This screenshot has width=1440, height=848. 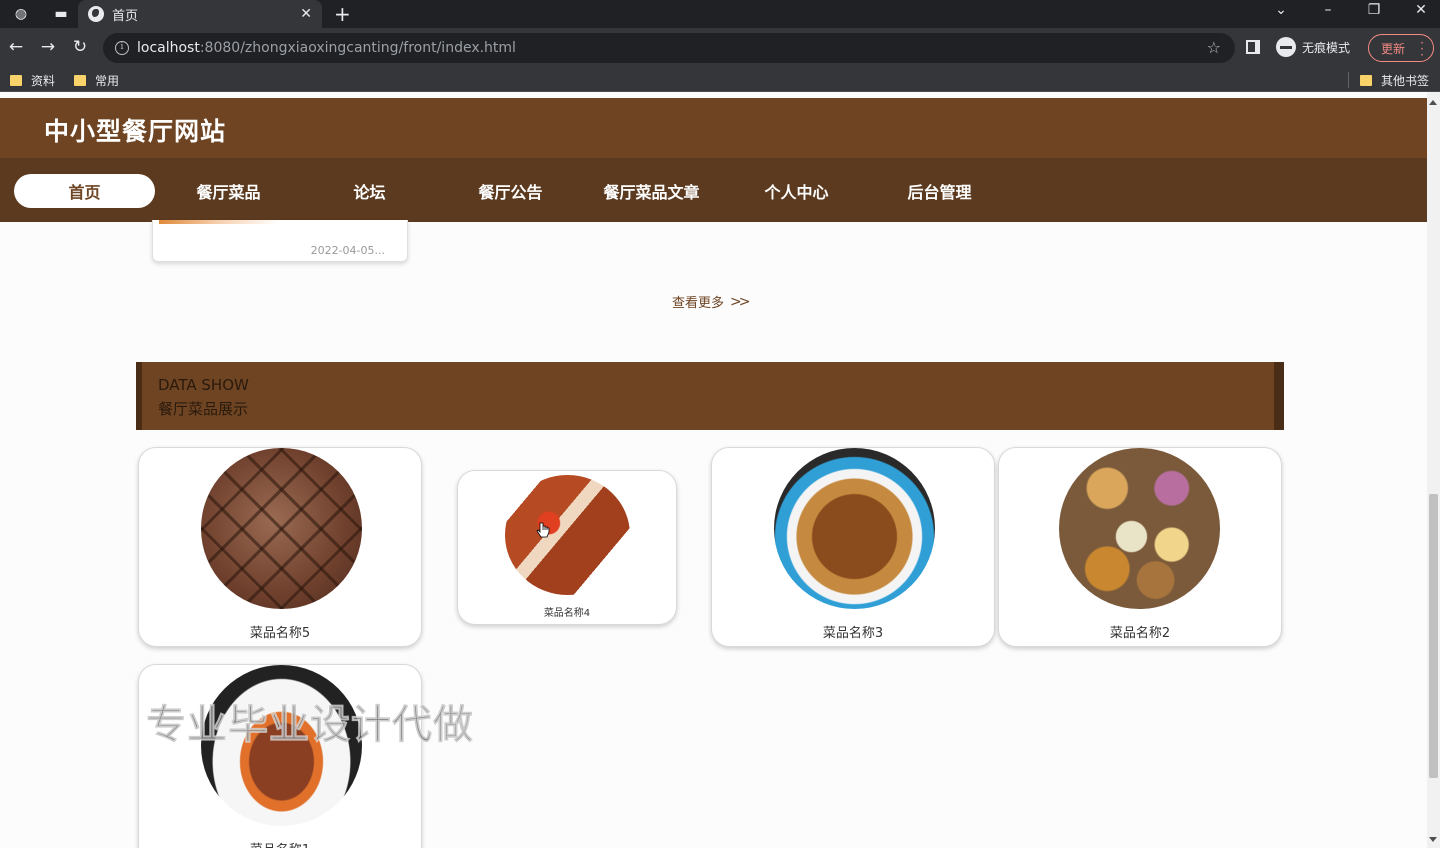 I want to click on page-scrollbar, so click(x=1433, y=470).